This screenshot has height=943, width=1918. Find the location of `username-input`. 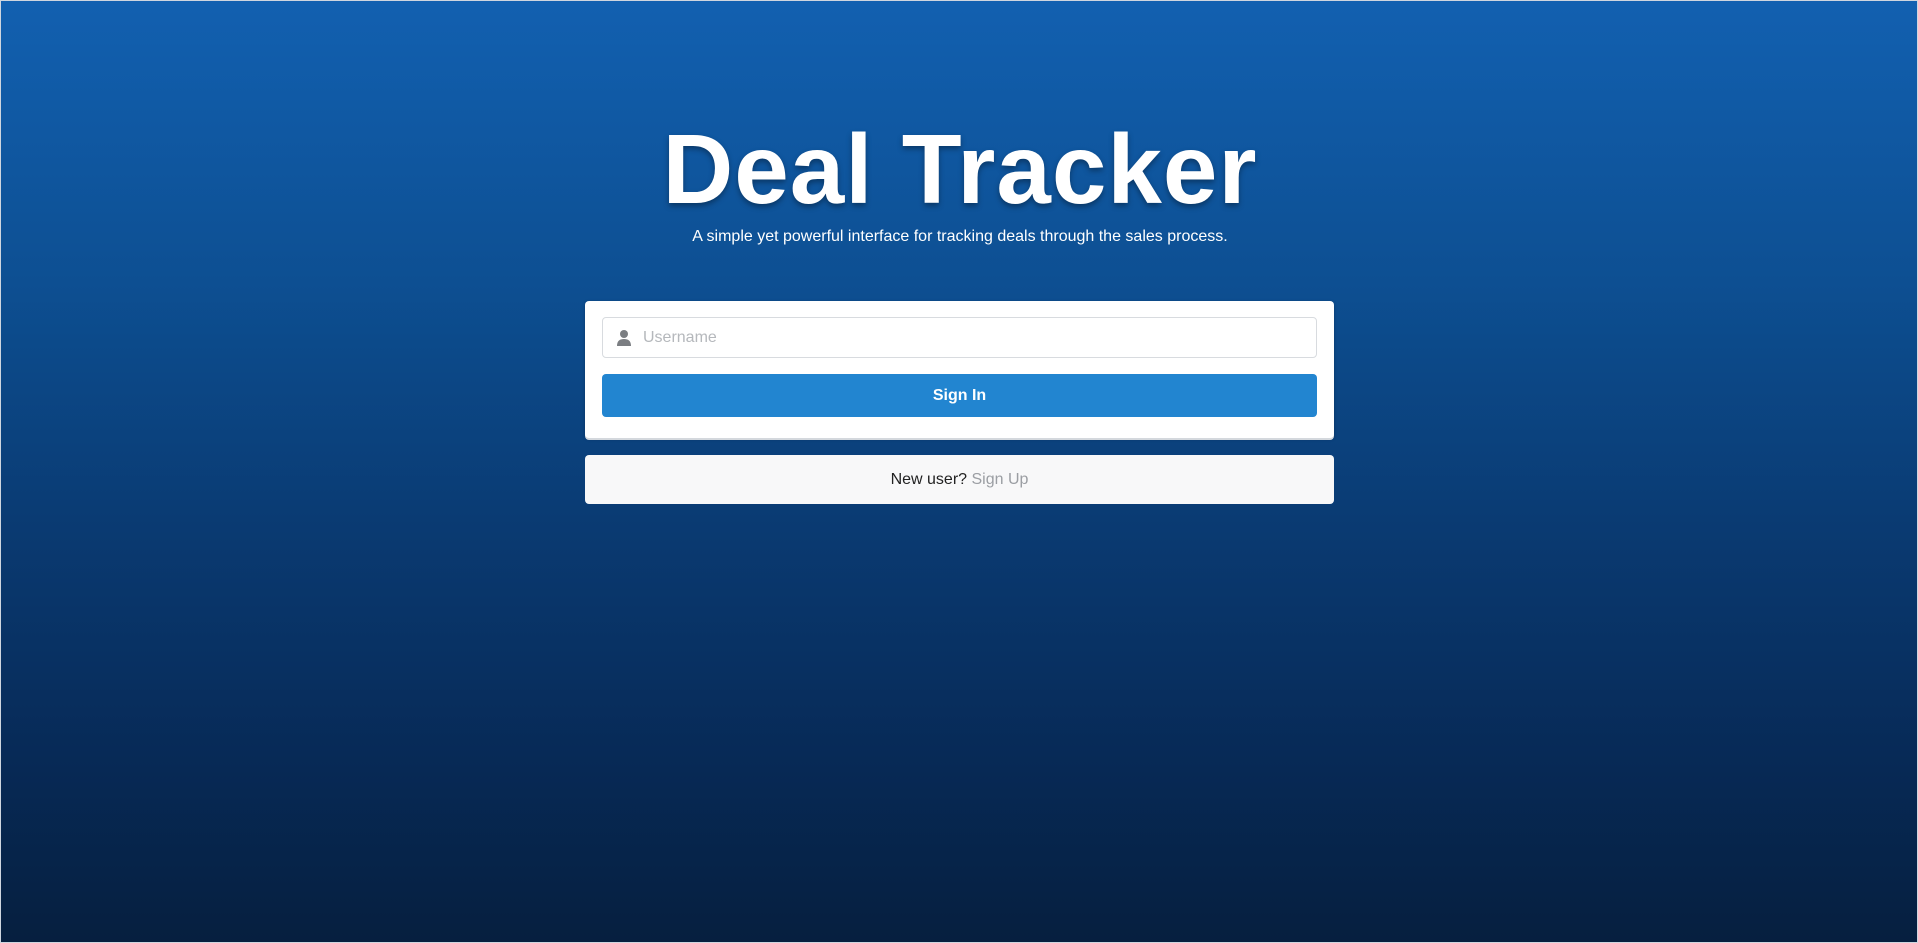

username-input is located at coordinates (973, 337).